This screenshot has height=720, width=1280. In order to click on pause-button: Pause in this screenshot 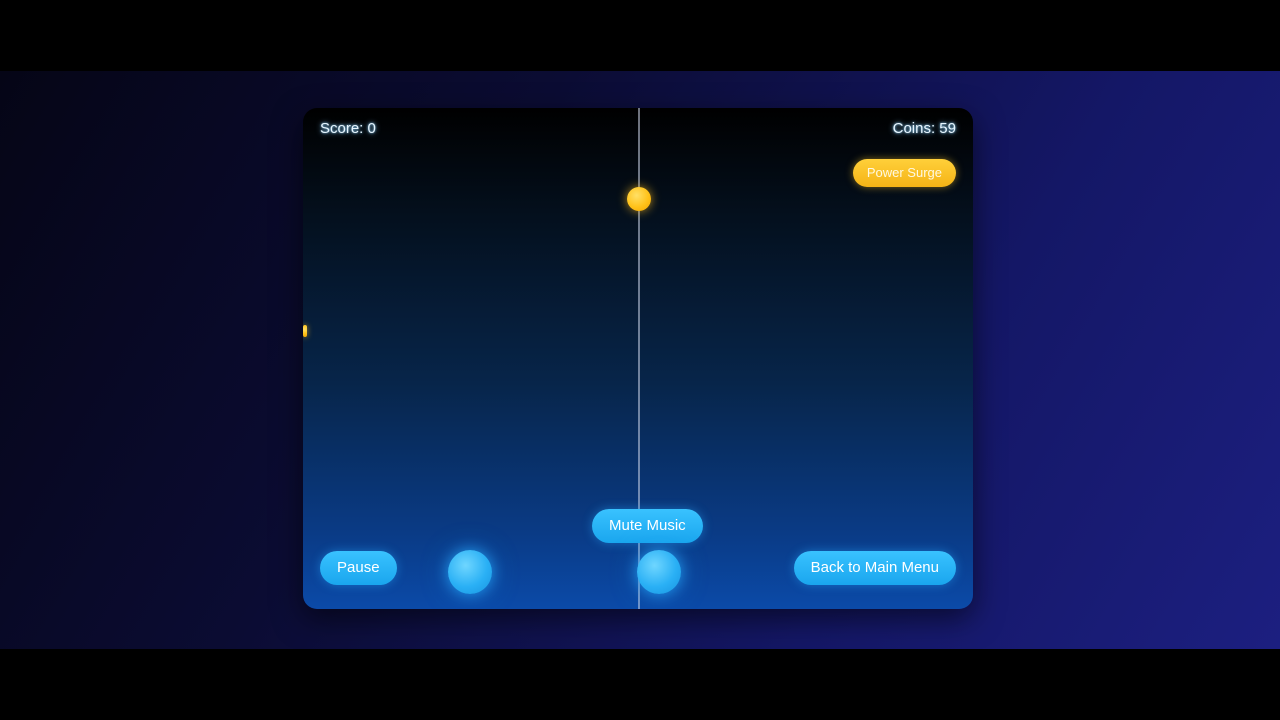, I will do `click(358, 568)`.